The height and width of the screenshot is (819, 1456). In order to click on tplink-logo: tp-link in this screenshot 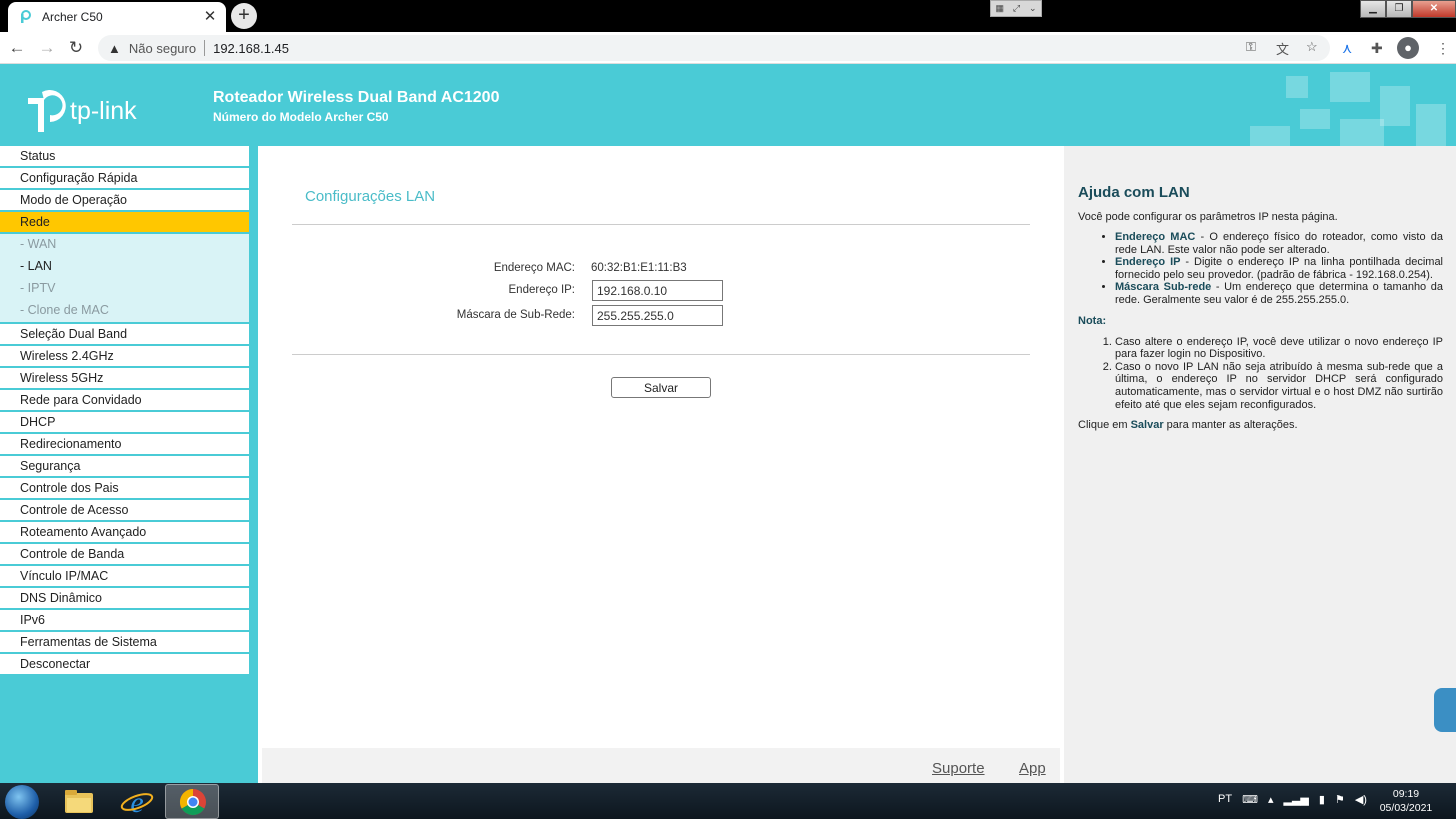, I will do `click(78, 111)`.